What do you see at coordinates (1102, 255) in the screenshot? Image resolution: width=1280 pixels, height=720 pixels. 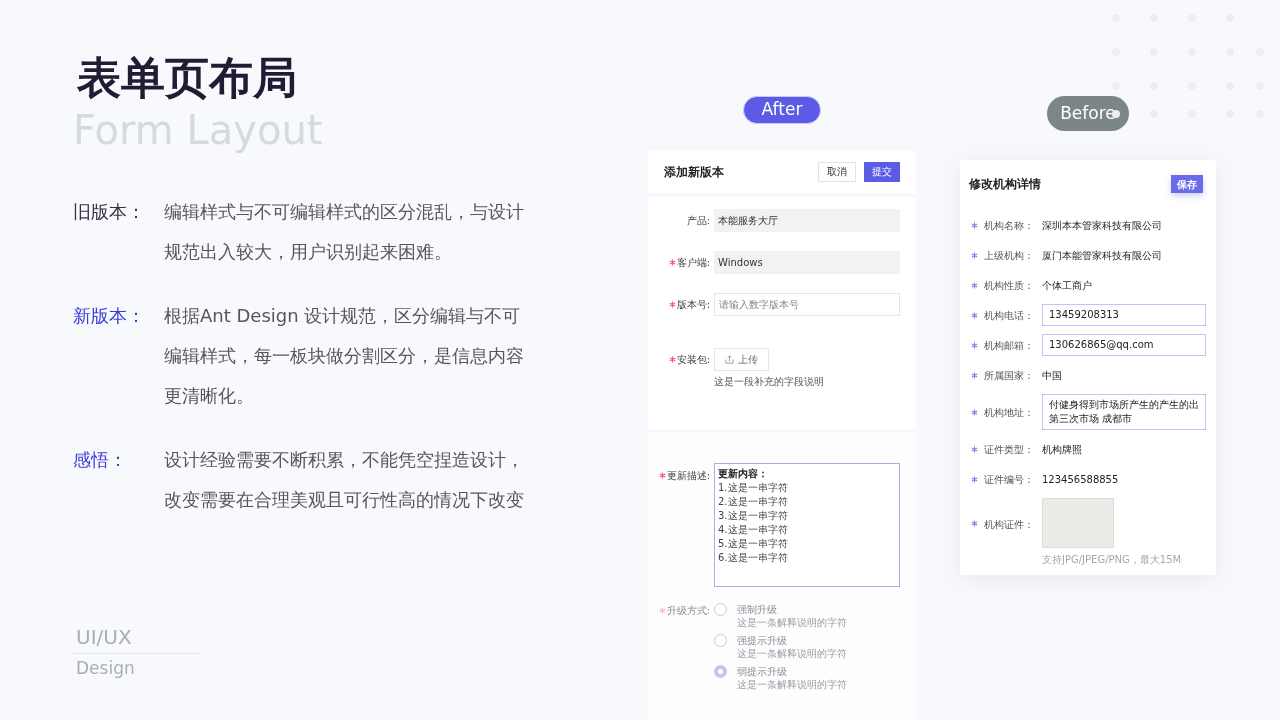 I see `field-value: 厦门本能管家科技有限公司` at bounding box center [1102, 255].